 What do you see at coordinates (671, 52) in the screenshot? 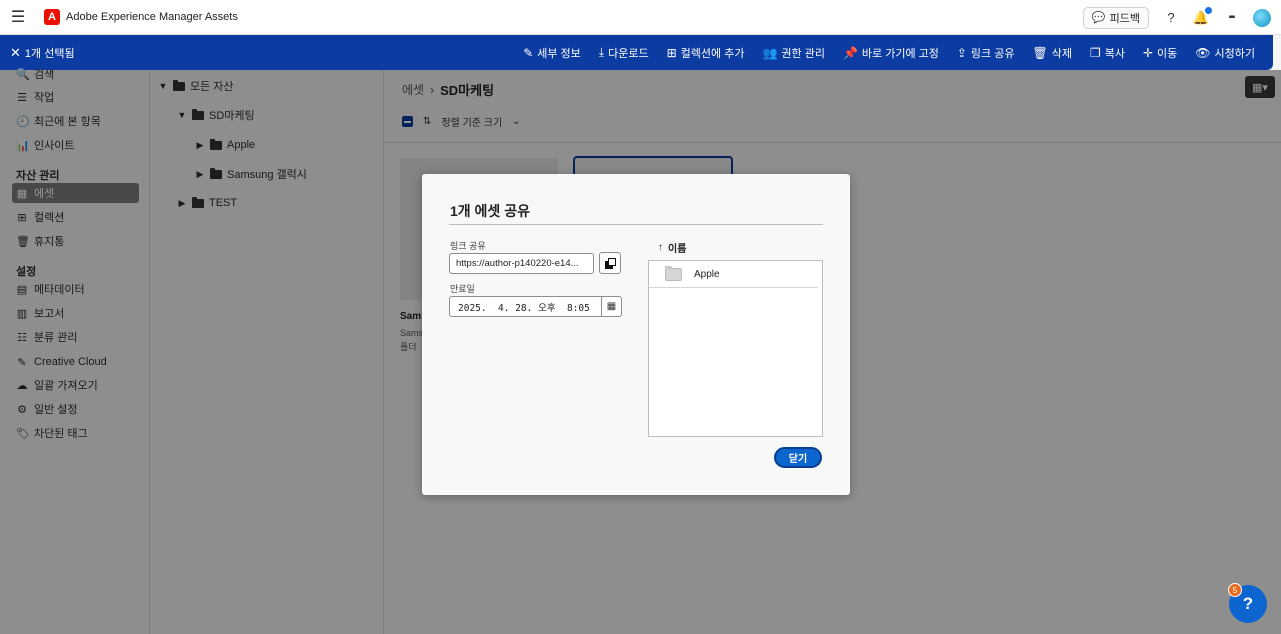
I see `collection-icon: ⊞` at bounding box center [671, 52].